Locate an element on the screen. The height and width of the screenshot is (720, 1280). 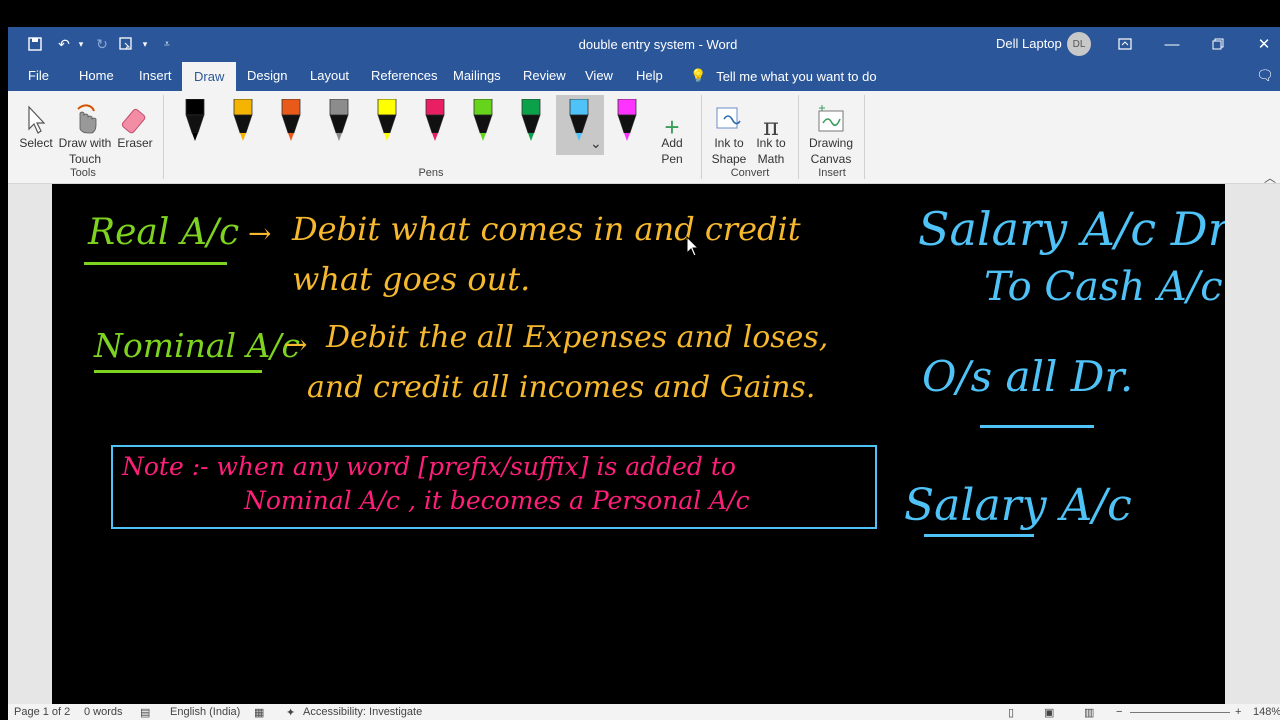
tell-me-text: Tell me what you want to do is located at coordinates (796, 76).